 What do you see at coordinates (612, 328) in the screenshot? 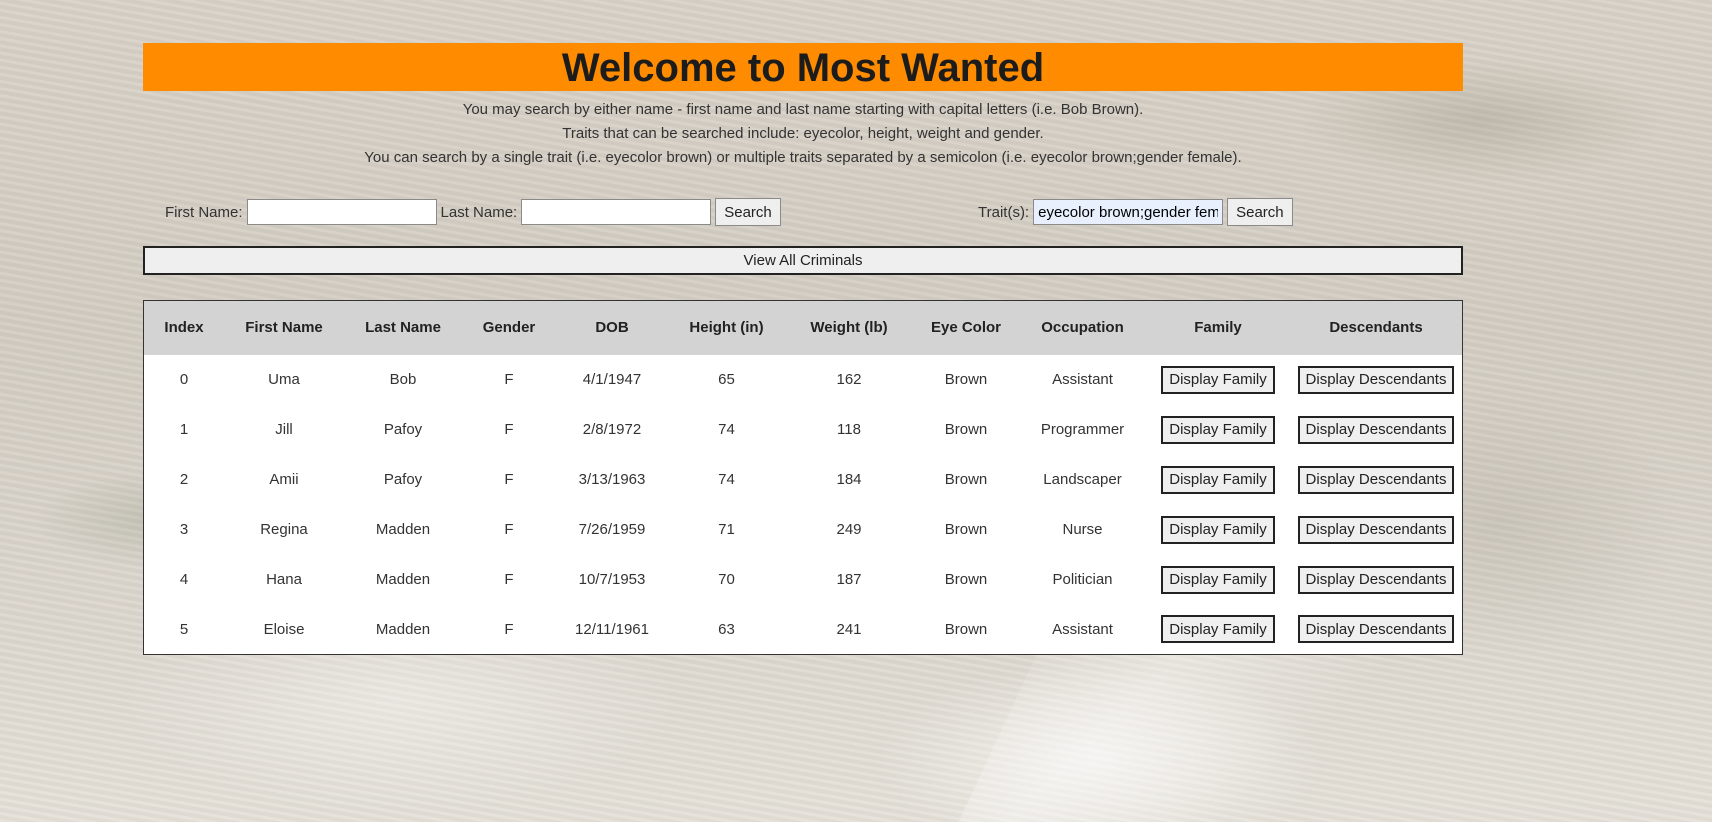
I see `column-header-dob: DOB` at bounding box center [612, 328].